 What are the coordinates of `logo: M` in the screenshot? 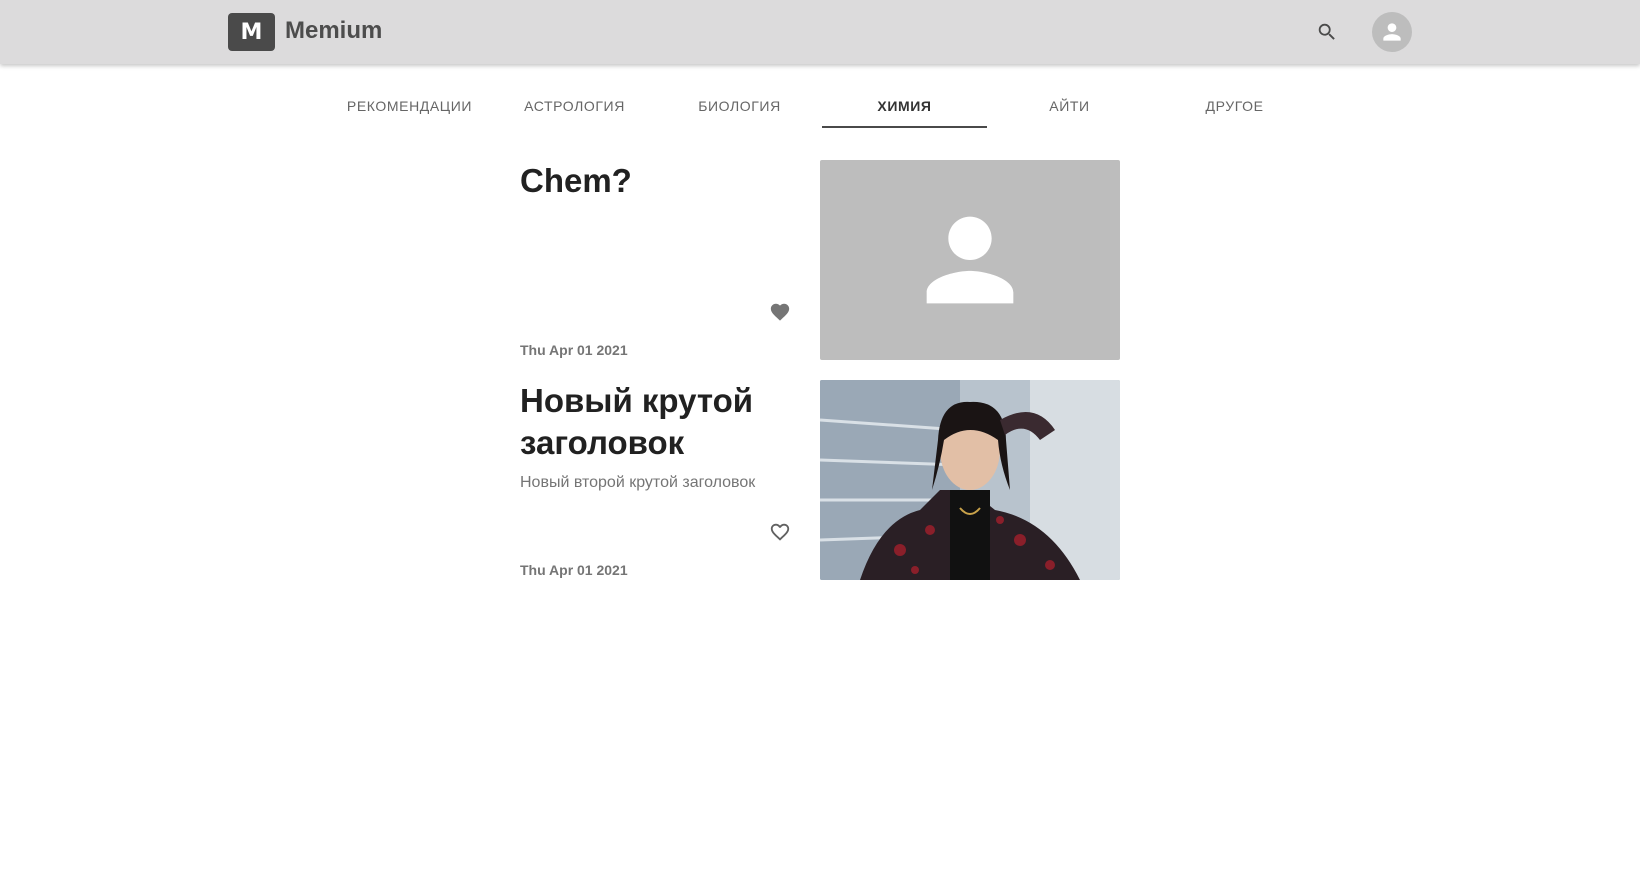 It's located at (251, 32).